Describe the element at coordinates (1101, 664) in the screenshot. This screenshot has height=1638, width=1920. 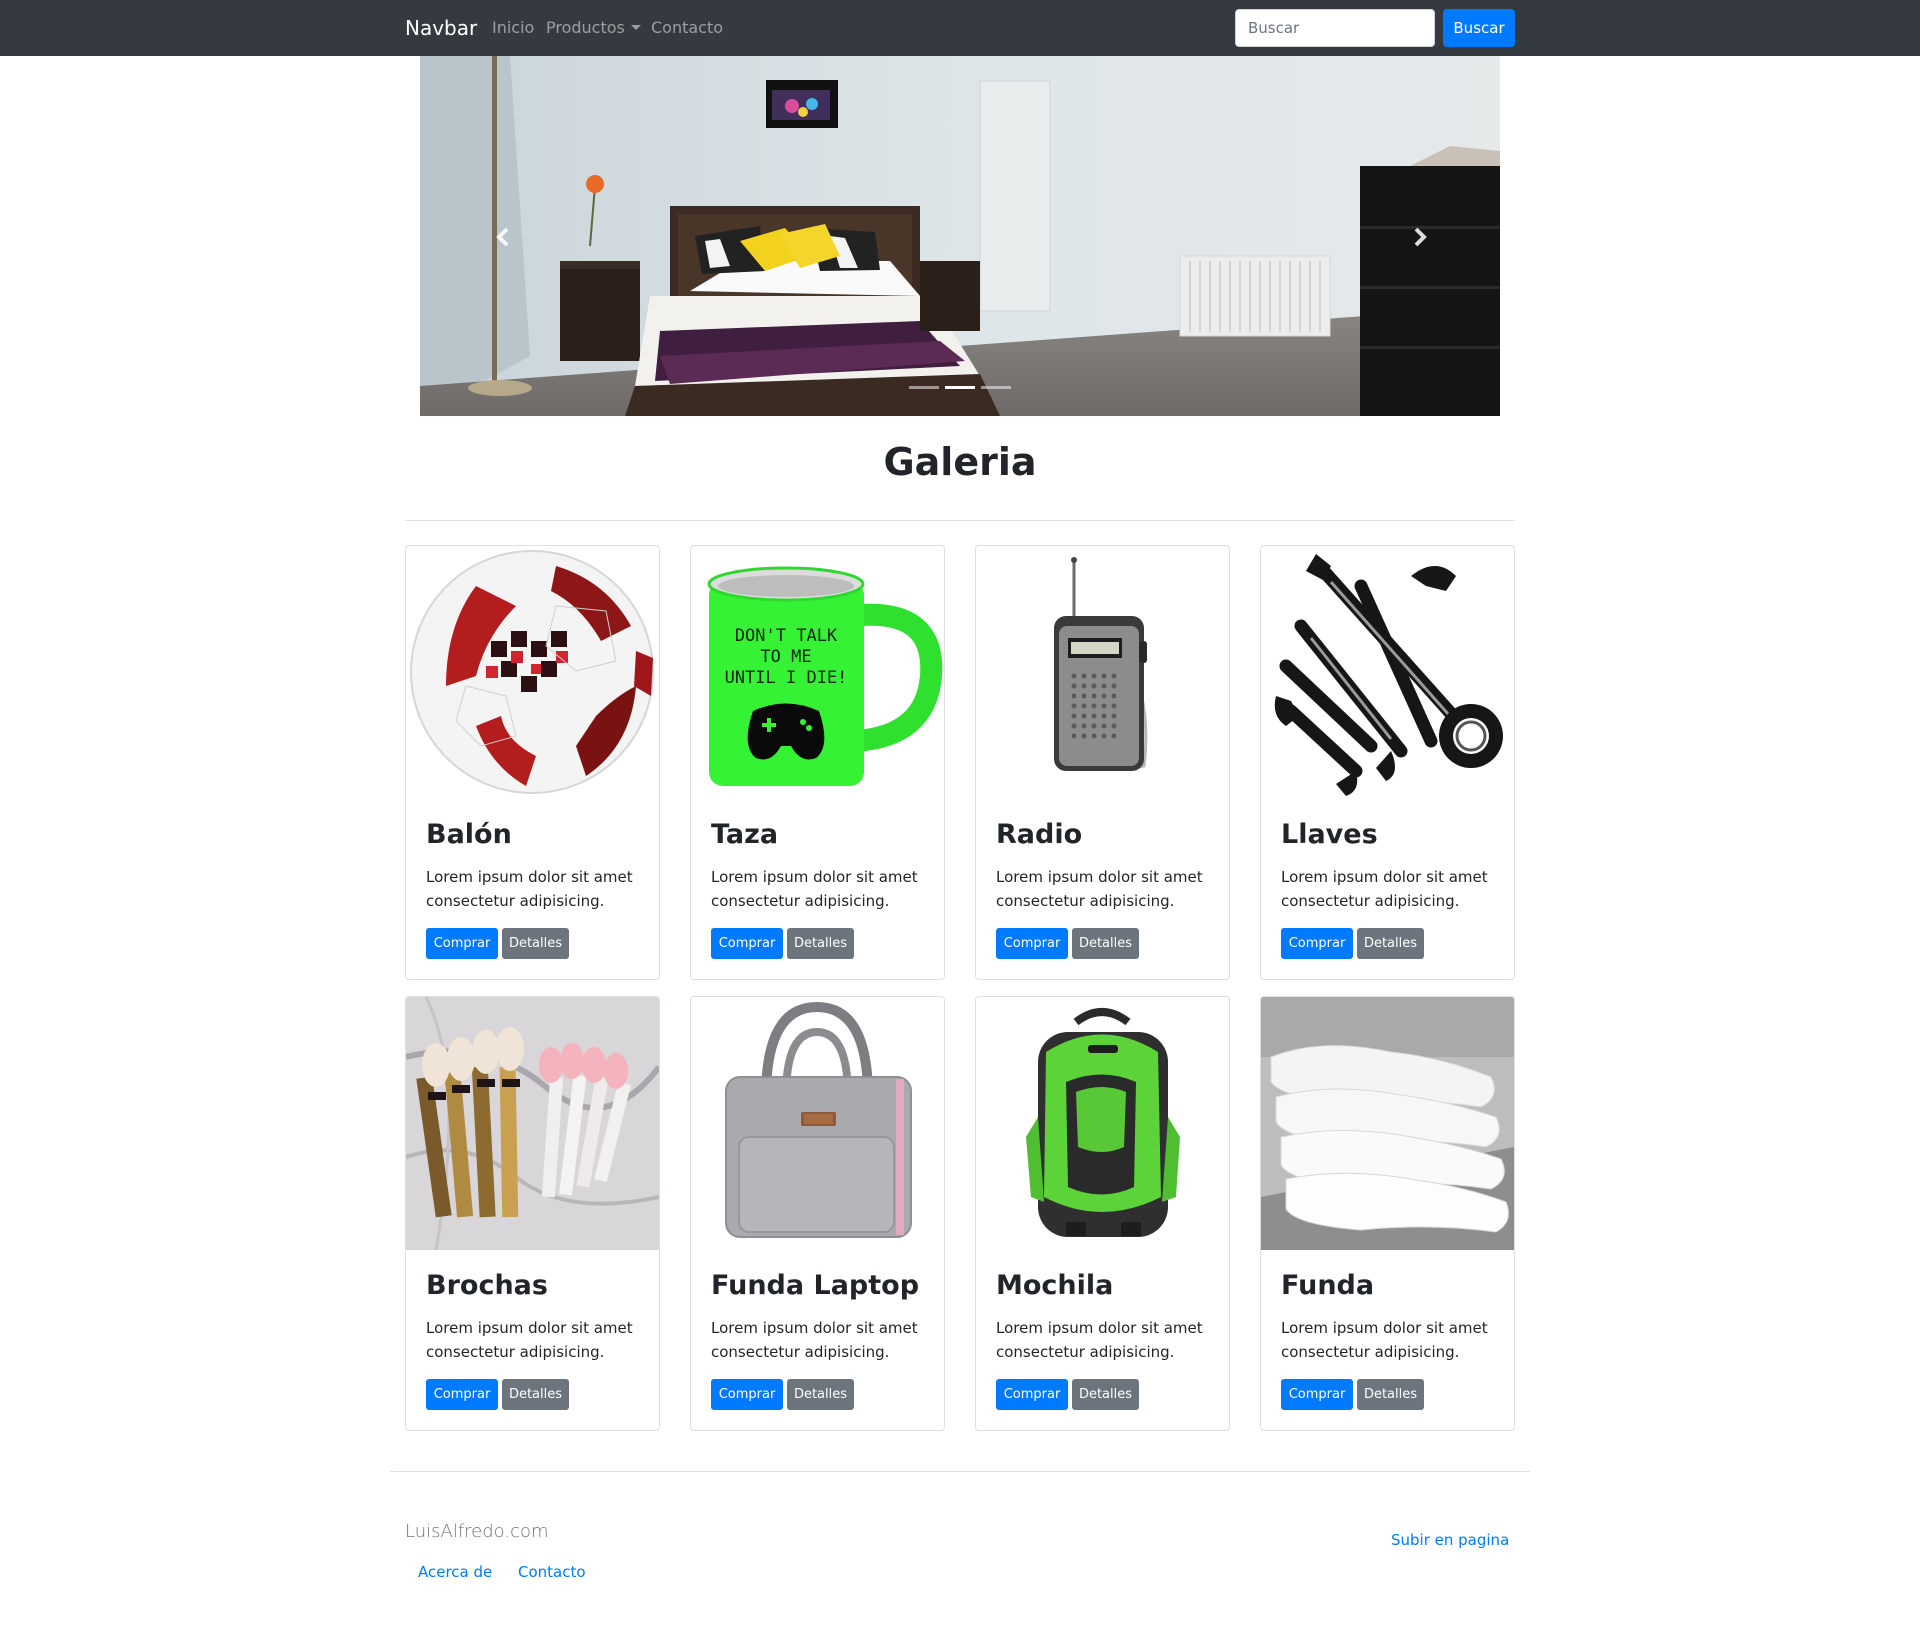
I see `radio-image` at that location.